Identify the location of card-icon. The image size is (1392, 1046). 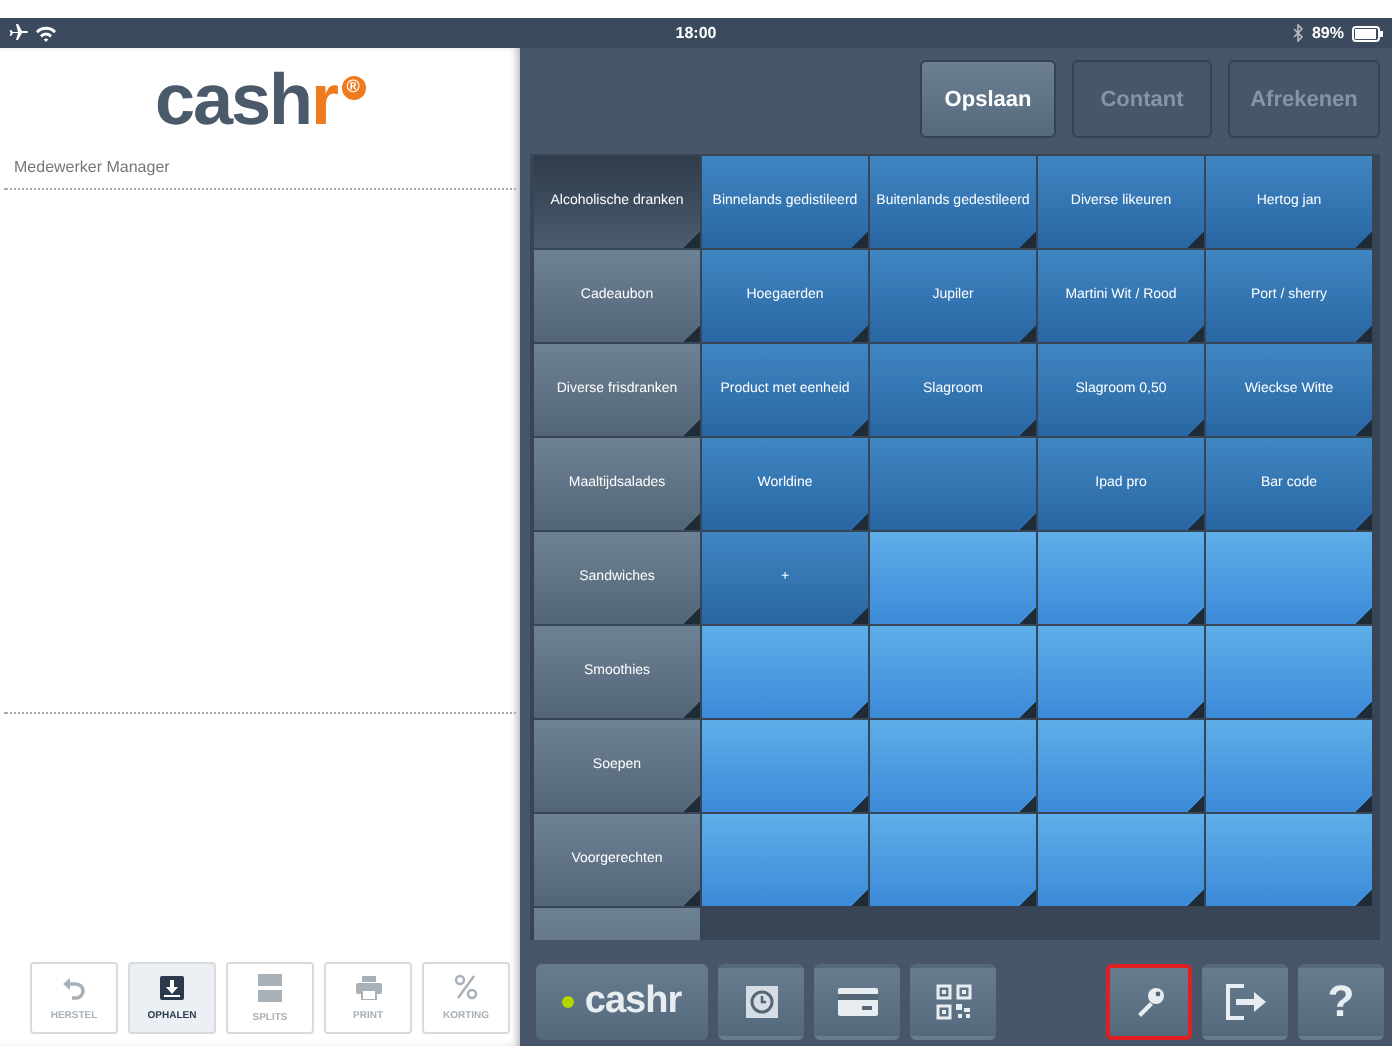
(857, 1002).